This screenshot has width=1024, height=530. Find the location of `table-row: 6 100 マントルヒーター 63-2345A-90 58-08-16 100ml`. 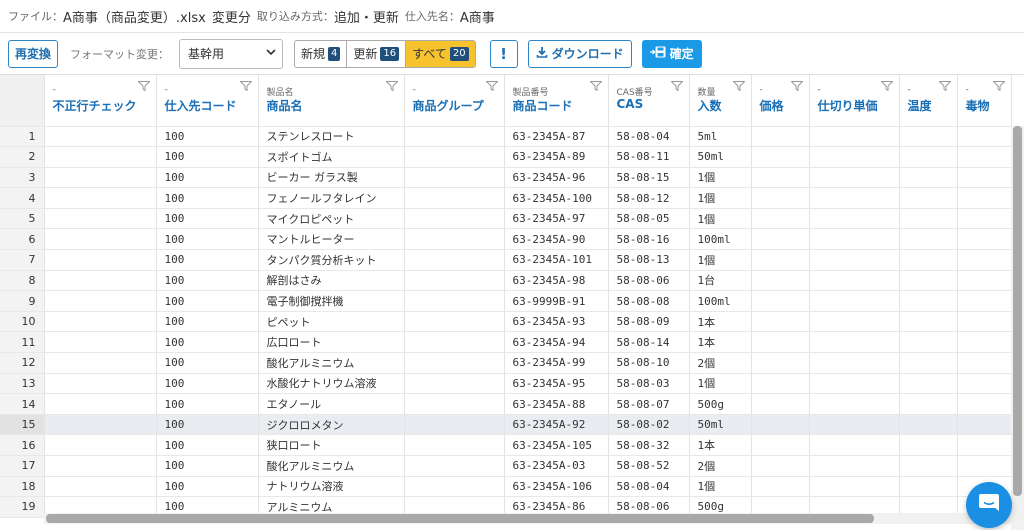

table-row: 6 100 マントルヒーター 63-2345A-90 58-08-16 100ml is located at coordinates (506, 239).